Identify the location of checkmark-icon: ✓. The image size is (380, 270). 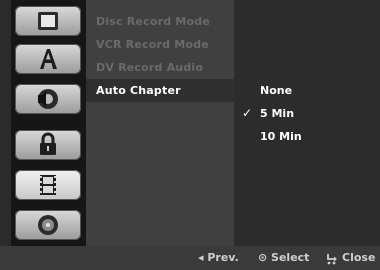
(247, 113).